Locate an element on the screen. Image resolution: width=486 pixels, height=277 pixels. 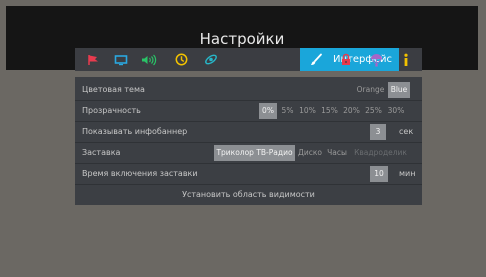
tab-time is located at coordinates (181, 59).